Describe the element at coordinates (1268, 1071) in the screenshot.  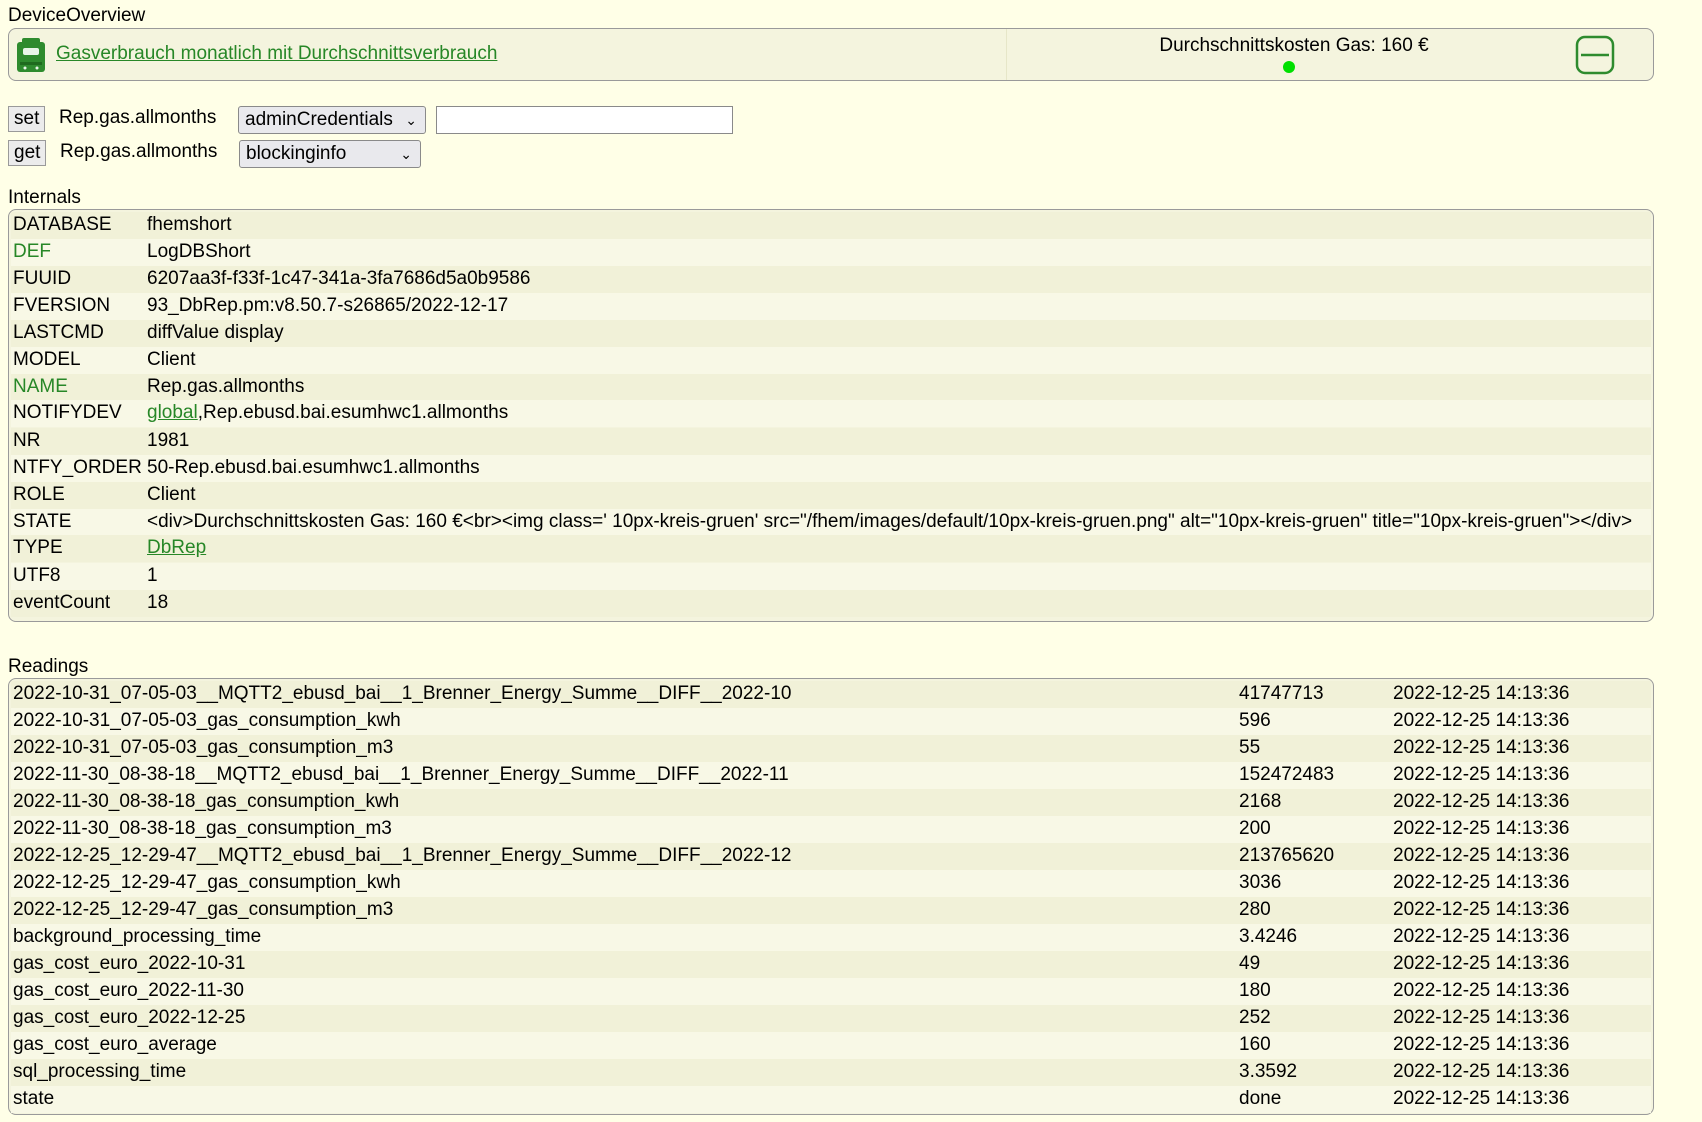
I see `reading-value: 3.3592` at that location.